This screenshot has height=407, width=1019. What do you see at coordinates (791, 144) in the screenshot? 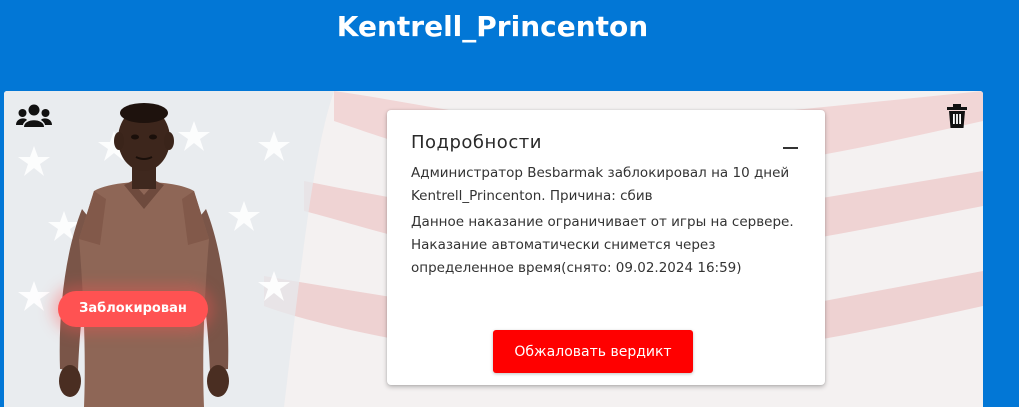
I see `minus-icon` at bounding box center [791, 144].